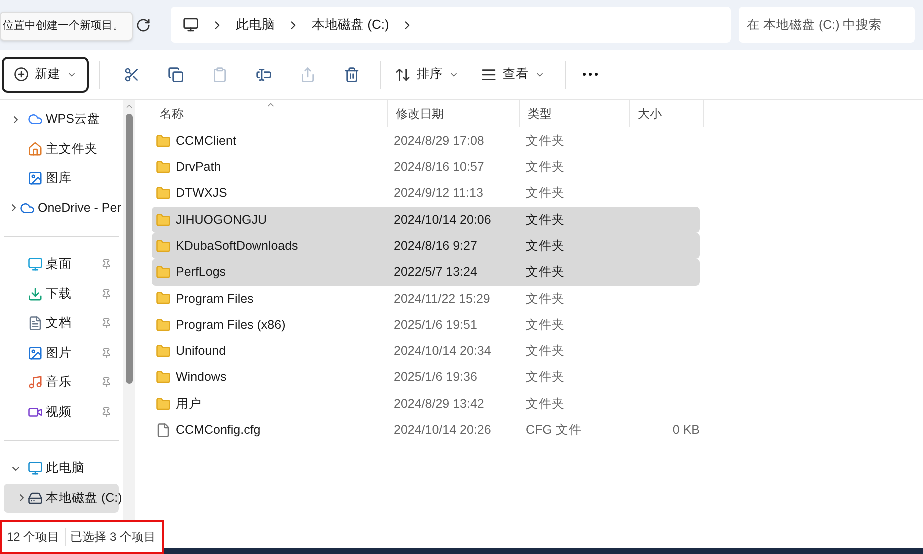 This screenshot has width=923, height=554. Describe the element at coordinates (590, 74) in the screenshot. I see `more-icon` at that location.